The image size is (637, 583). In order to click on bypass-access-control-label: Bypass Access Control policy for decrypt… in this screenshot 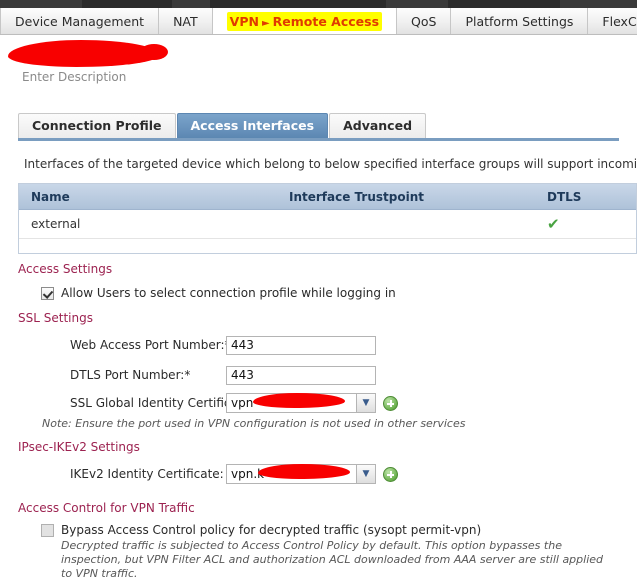, I will do `click(271, 530)`.